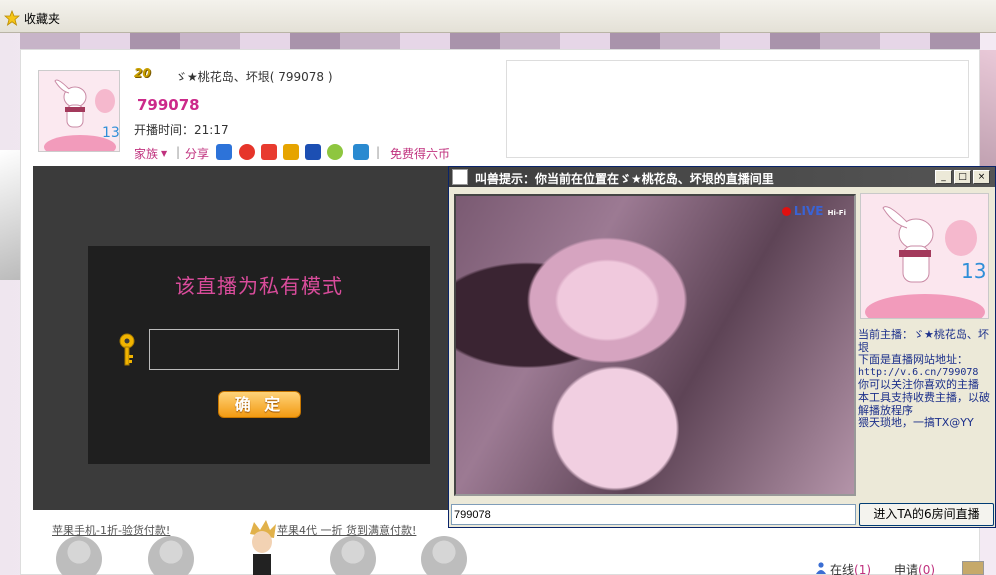  I want to click on start-time: 开播时间：21:17, so click(181, 130).